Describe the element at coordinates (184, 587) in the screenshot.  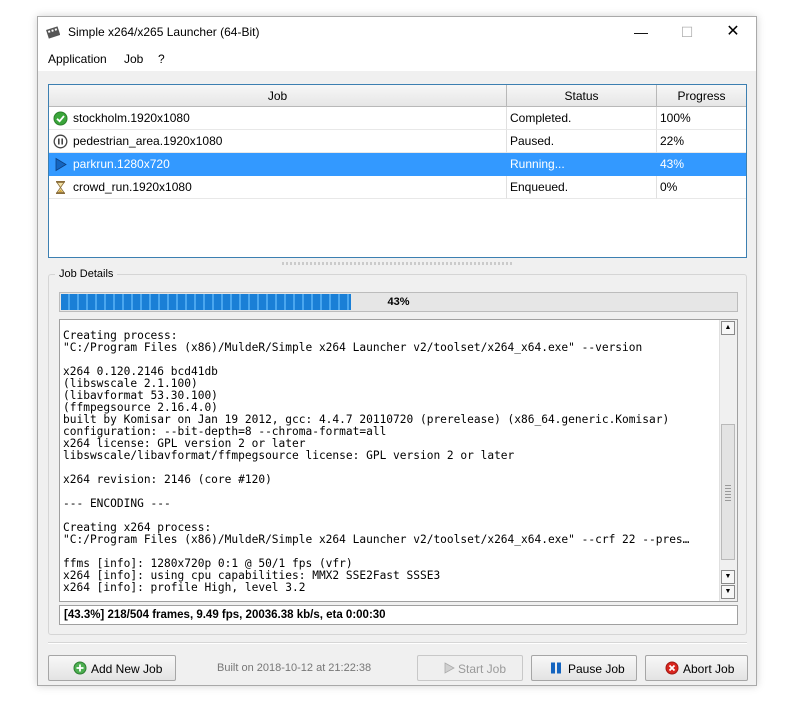
I see `log-line: x264 [info]: profile High, level 3.2` at that location.